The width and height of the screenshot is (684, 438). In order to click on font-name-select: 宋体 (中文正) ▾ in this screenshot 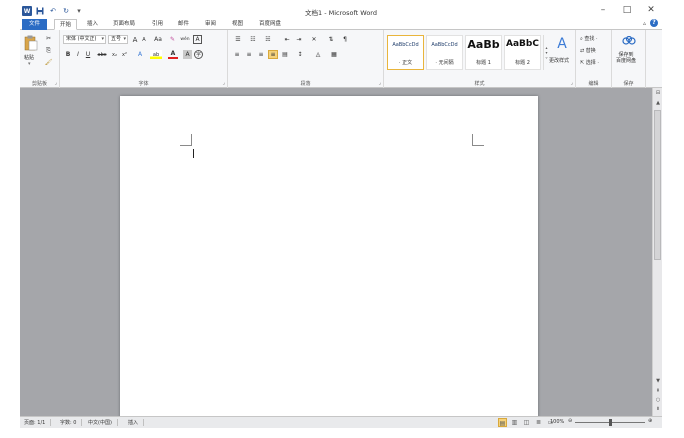, I will do `click(84, 39)`.